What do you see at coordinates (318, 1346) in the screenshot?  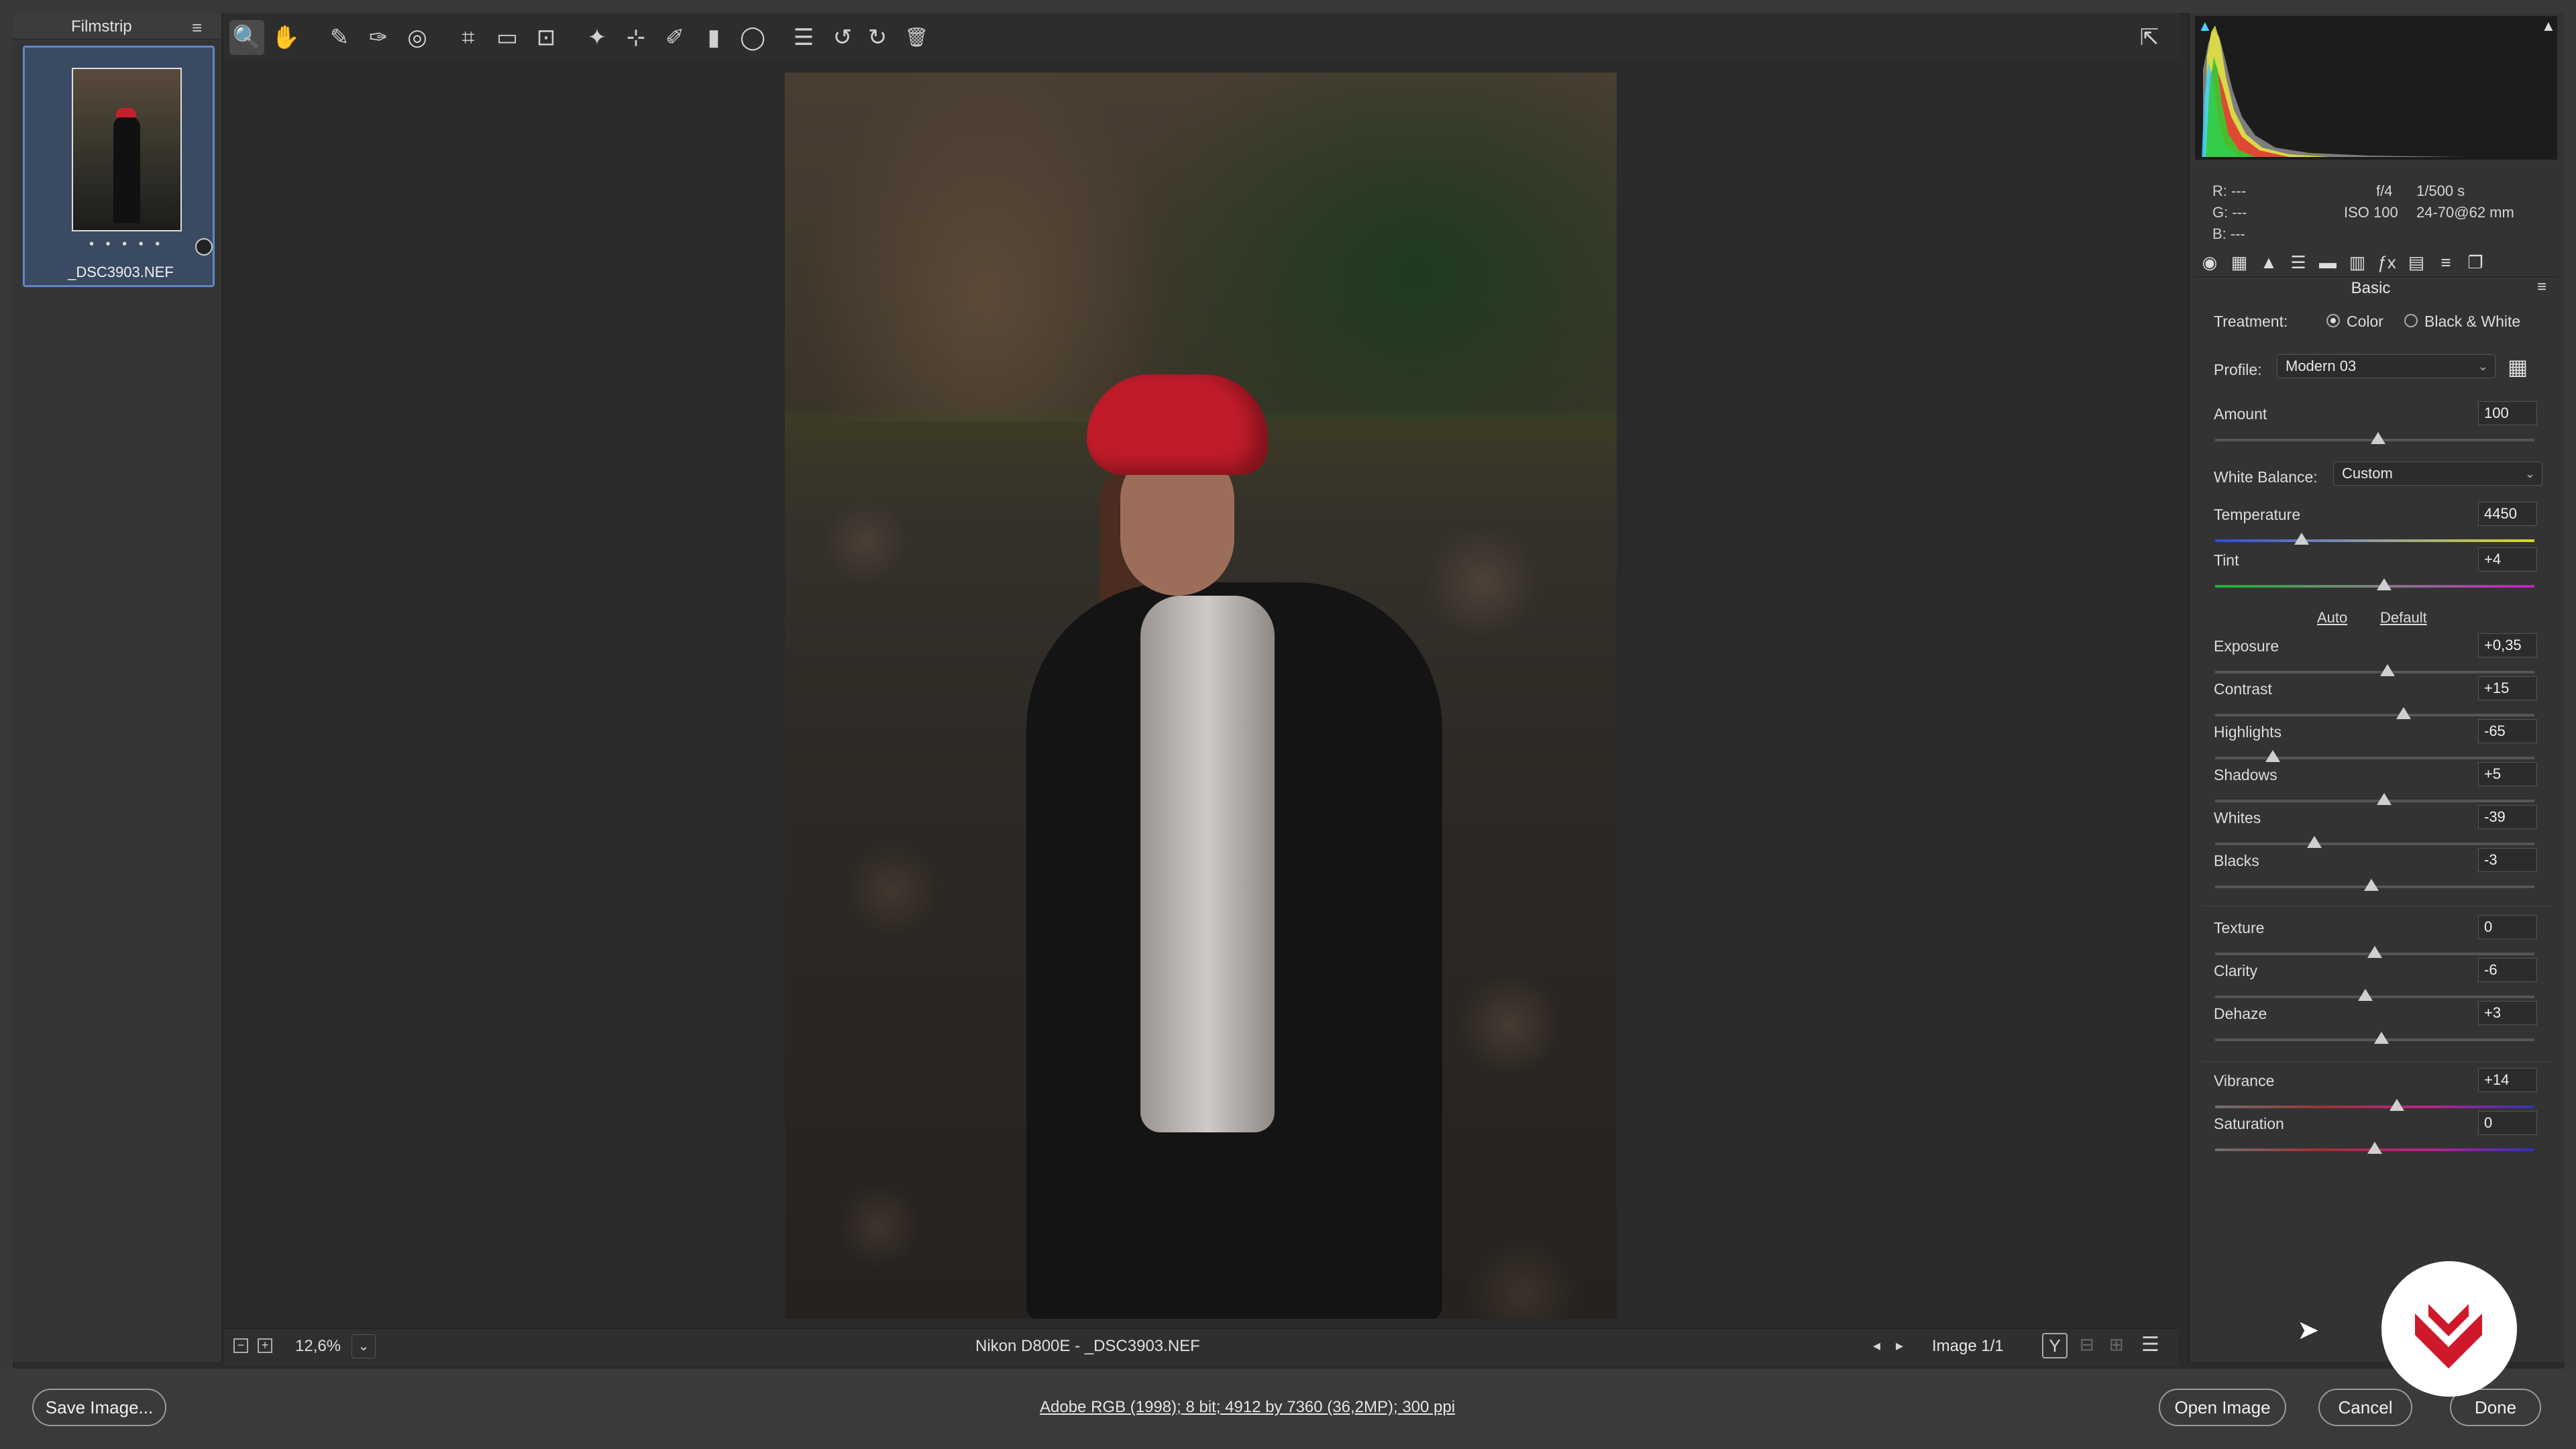 I see `zoom-level: 12,6%` at bounding box center [318, 1346].